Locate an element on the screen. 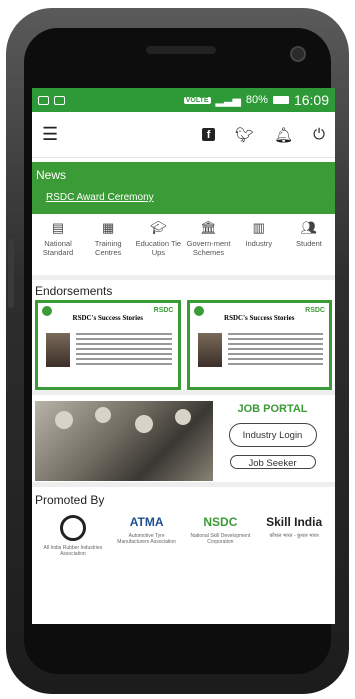  partner-logo-airia: All India Rubber Industries Association is located at coordinates (73, 536).